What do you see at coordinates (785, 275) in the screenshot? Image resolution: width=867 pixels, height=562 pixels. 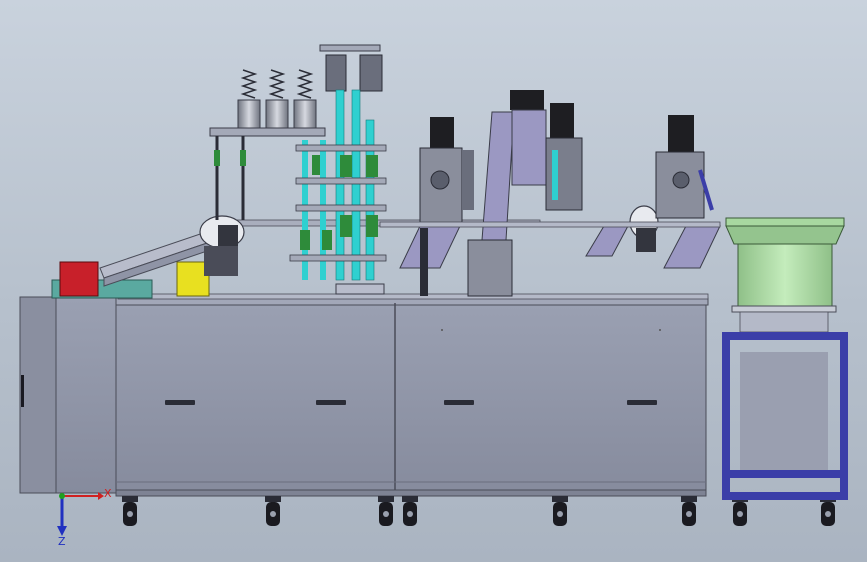 I see `vibratory-bowl-feeder` at bounding box center [785, 275].